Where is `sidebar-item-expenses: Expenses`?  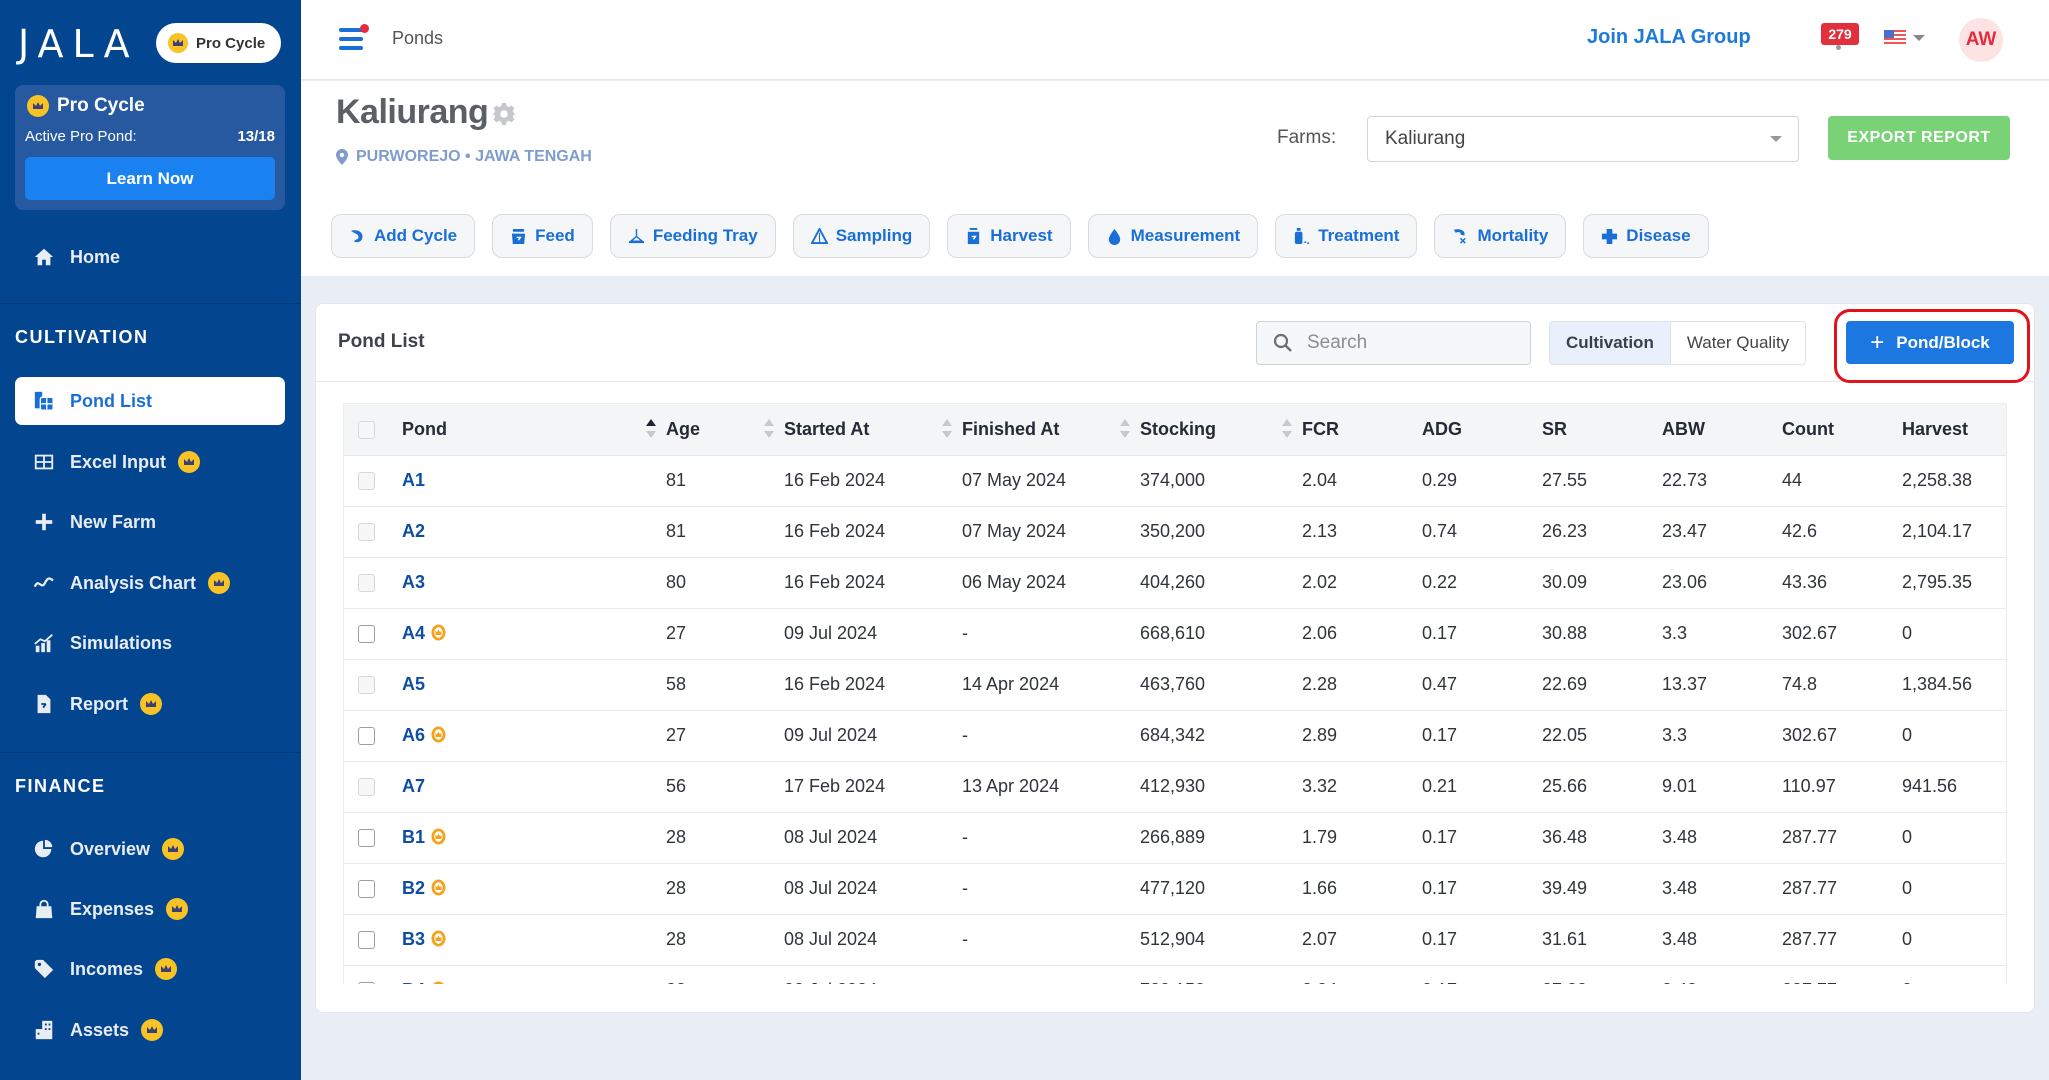
sidebar-item-expenses: Expenses is located at coordinates (150, 909).